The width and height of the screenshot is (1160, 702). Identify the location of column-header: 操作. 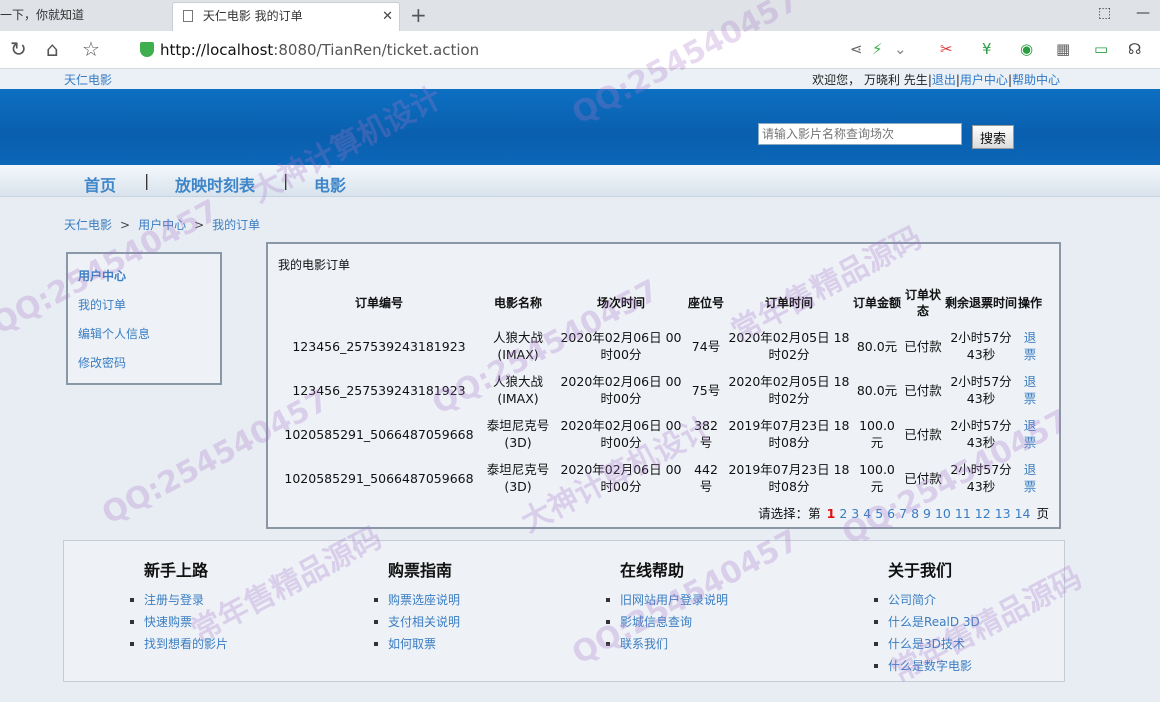
(1030, 303).